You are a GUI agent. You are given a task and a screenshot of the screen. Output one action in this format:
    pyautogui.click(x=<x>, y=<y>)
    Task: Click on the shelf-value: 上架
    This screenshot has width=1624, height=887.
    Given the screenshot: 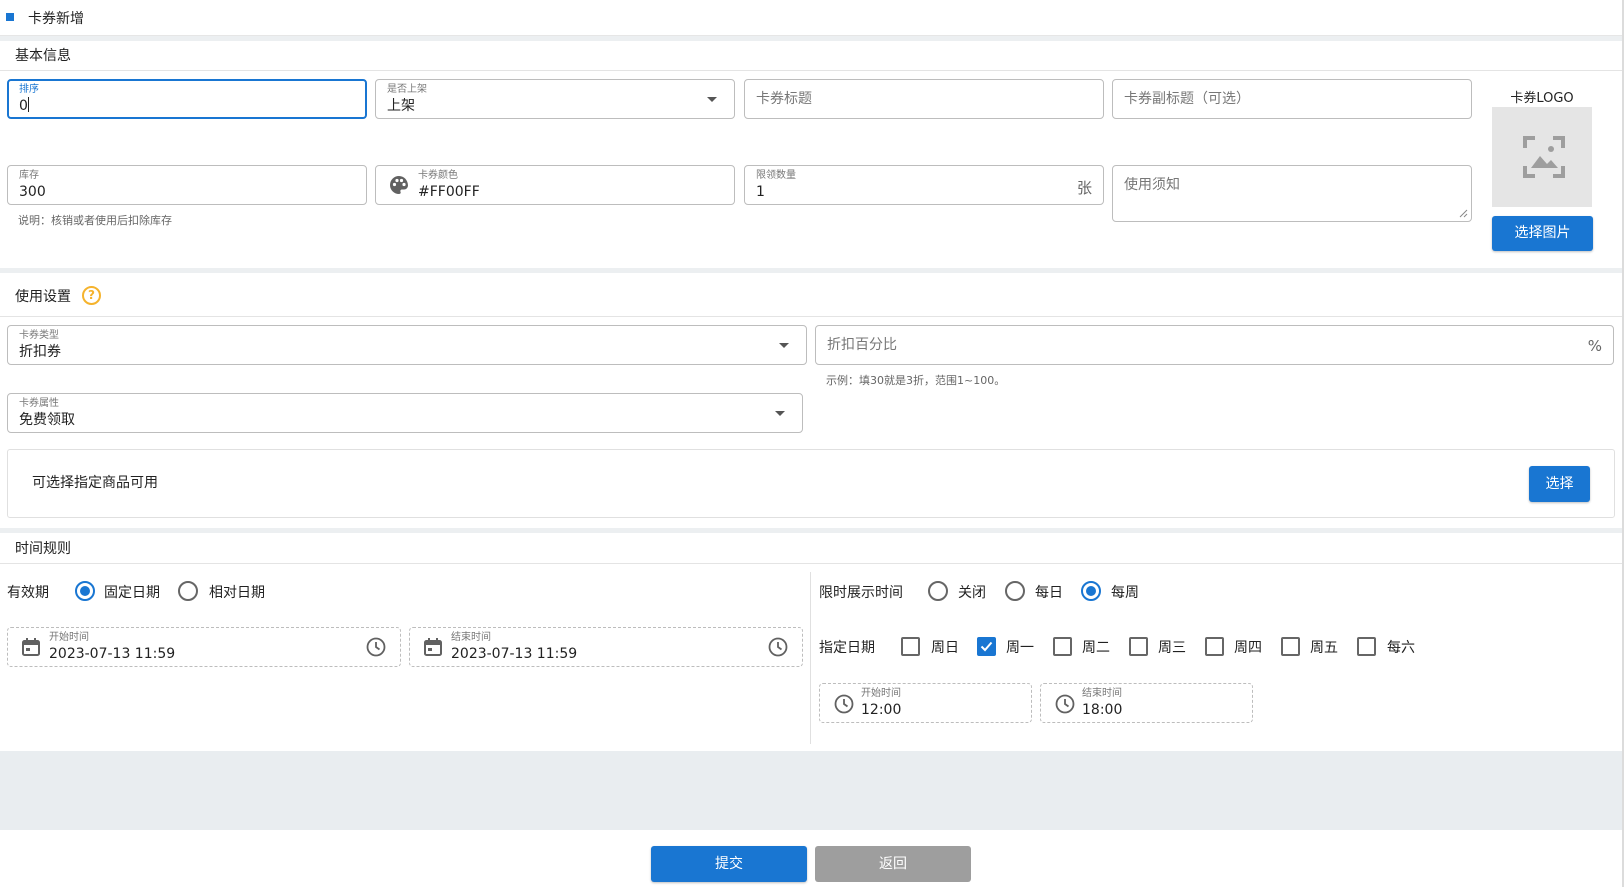 What is the action you would take?
    pyautogui.click(x=401, y=106)
    